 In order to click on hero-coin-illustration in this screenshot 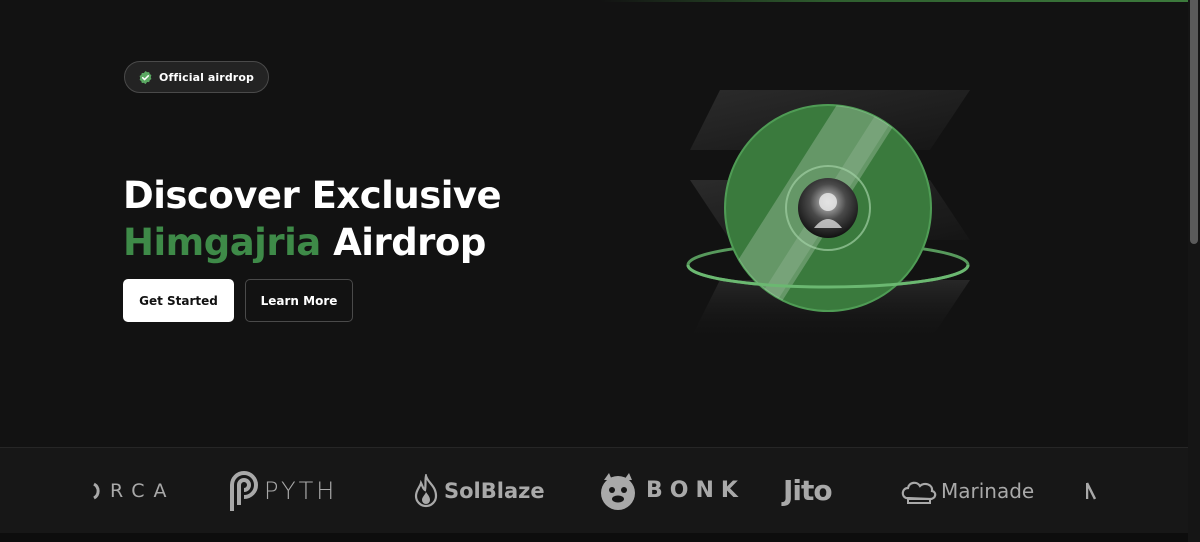, I will do `click(830, 225)`.